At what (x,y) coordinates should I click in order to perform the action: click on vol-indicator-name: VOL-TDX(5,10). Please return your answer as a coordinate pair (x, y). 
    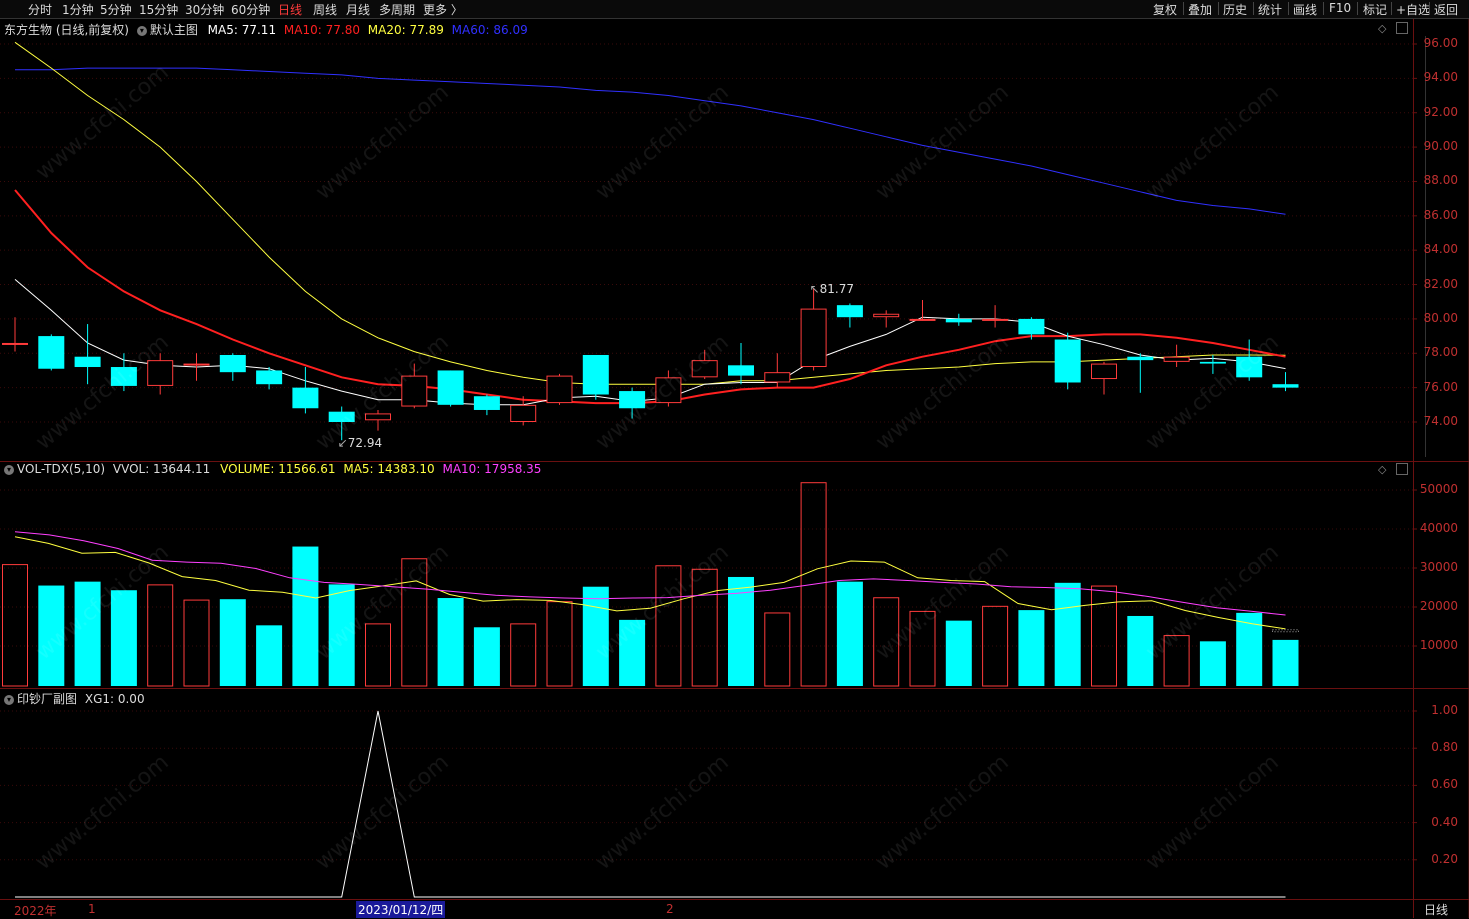
    Looking at the image, I should click on (61, 469).